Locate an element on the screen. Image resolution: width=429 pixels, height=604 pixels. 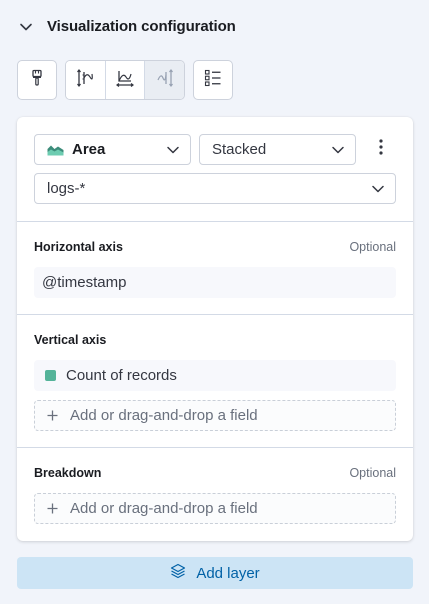
add-breakdown-field-button: Add or drag-and-drop a field is located at coordinates (215, 508).